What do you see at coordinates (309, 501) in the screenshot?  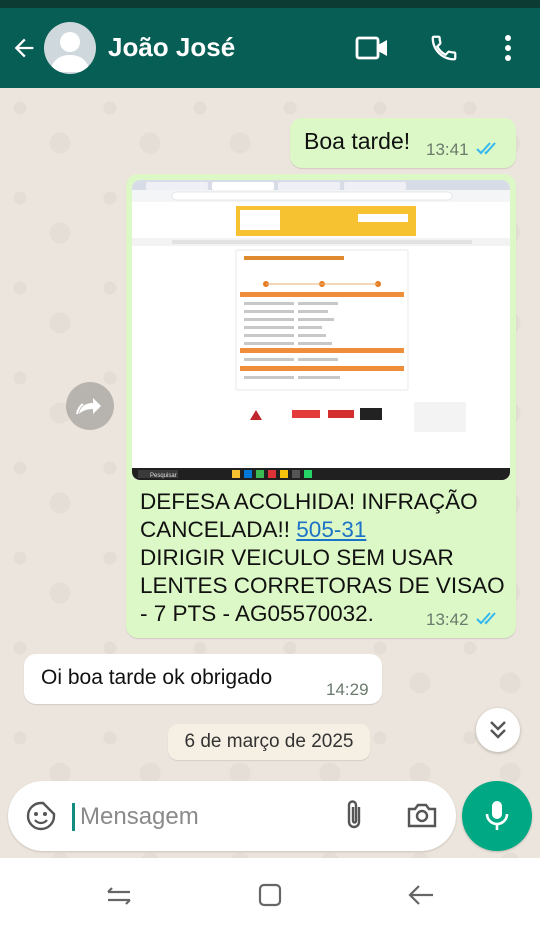 I see `message-line: DEFESA ACOLHIDA! INFRAÇÃO` at bounding box center [309, 501].